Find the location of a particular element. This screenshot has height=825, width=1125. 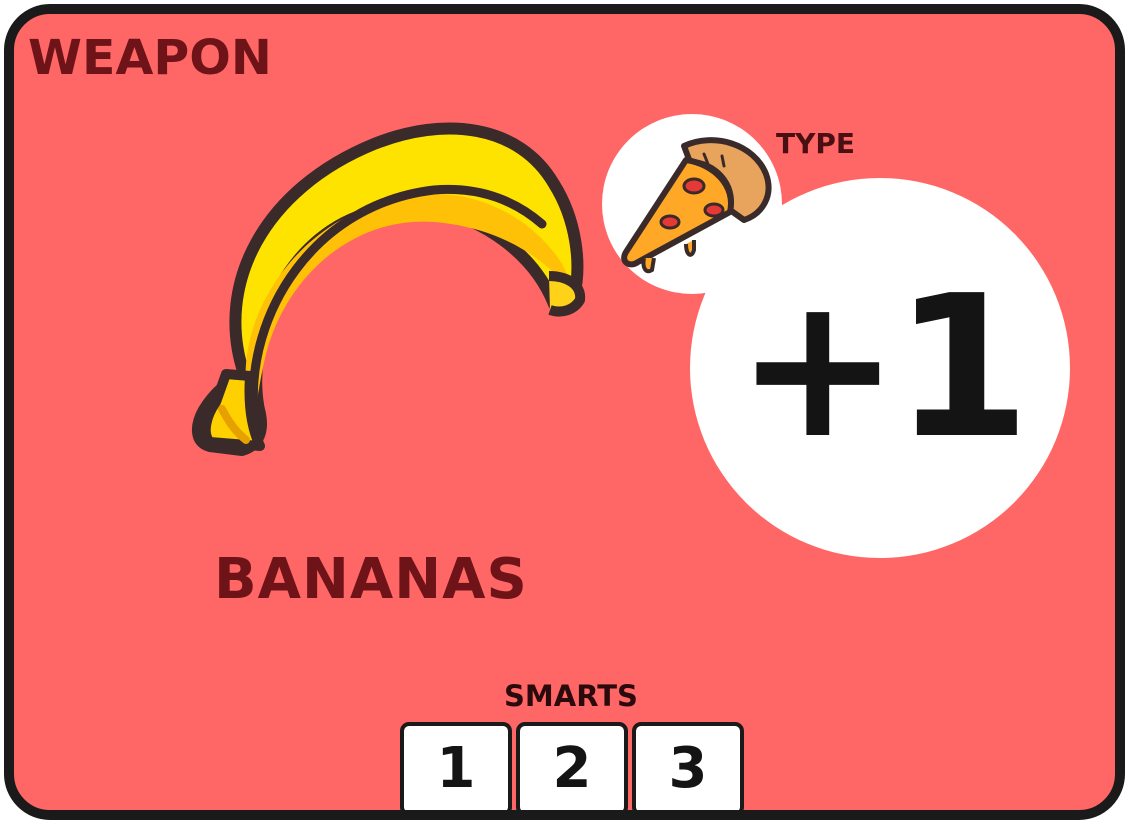

stat-boxes: 1 2 3 is located at coordinates (572, 766).